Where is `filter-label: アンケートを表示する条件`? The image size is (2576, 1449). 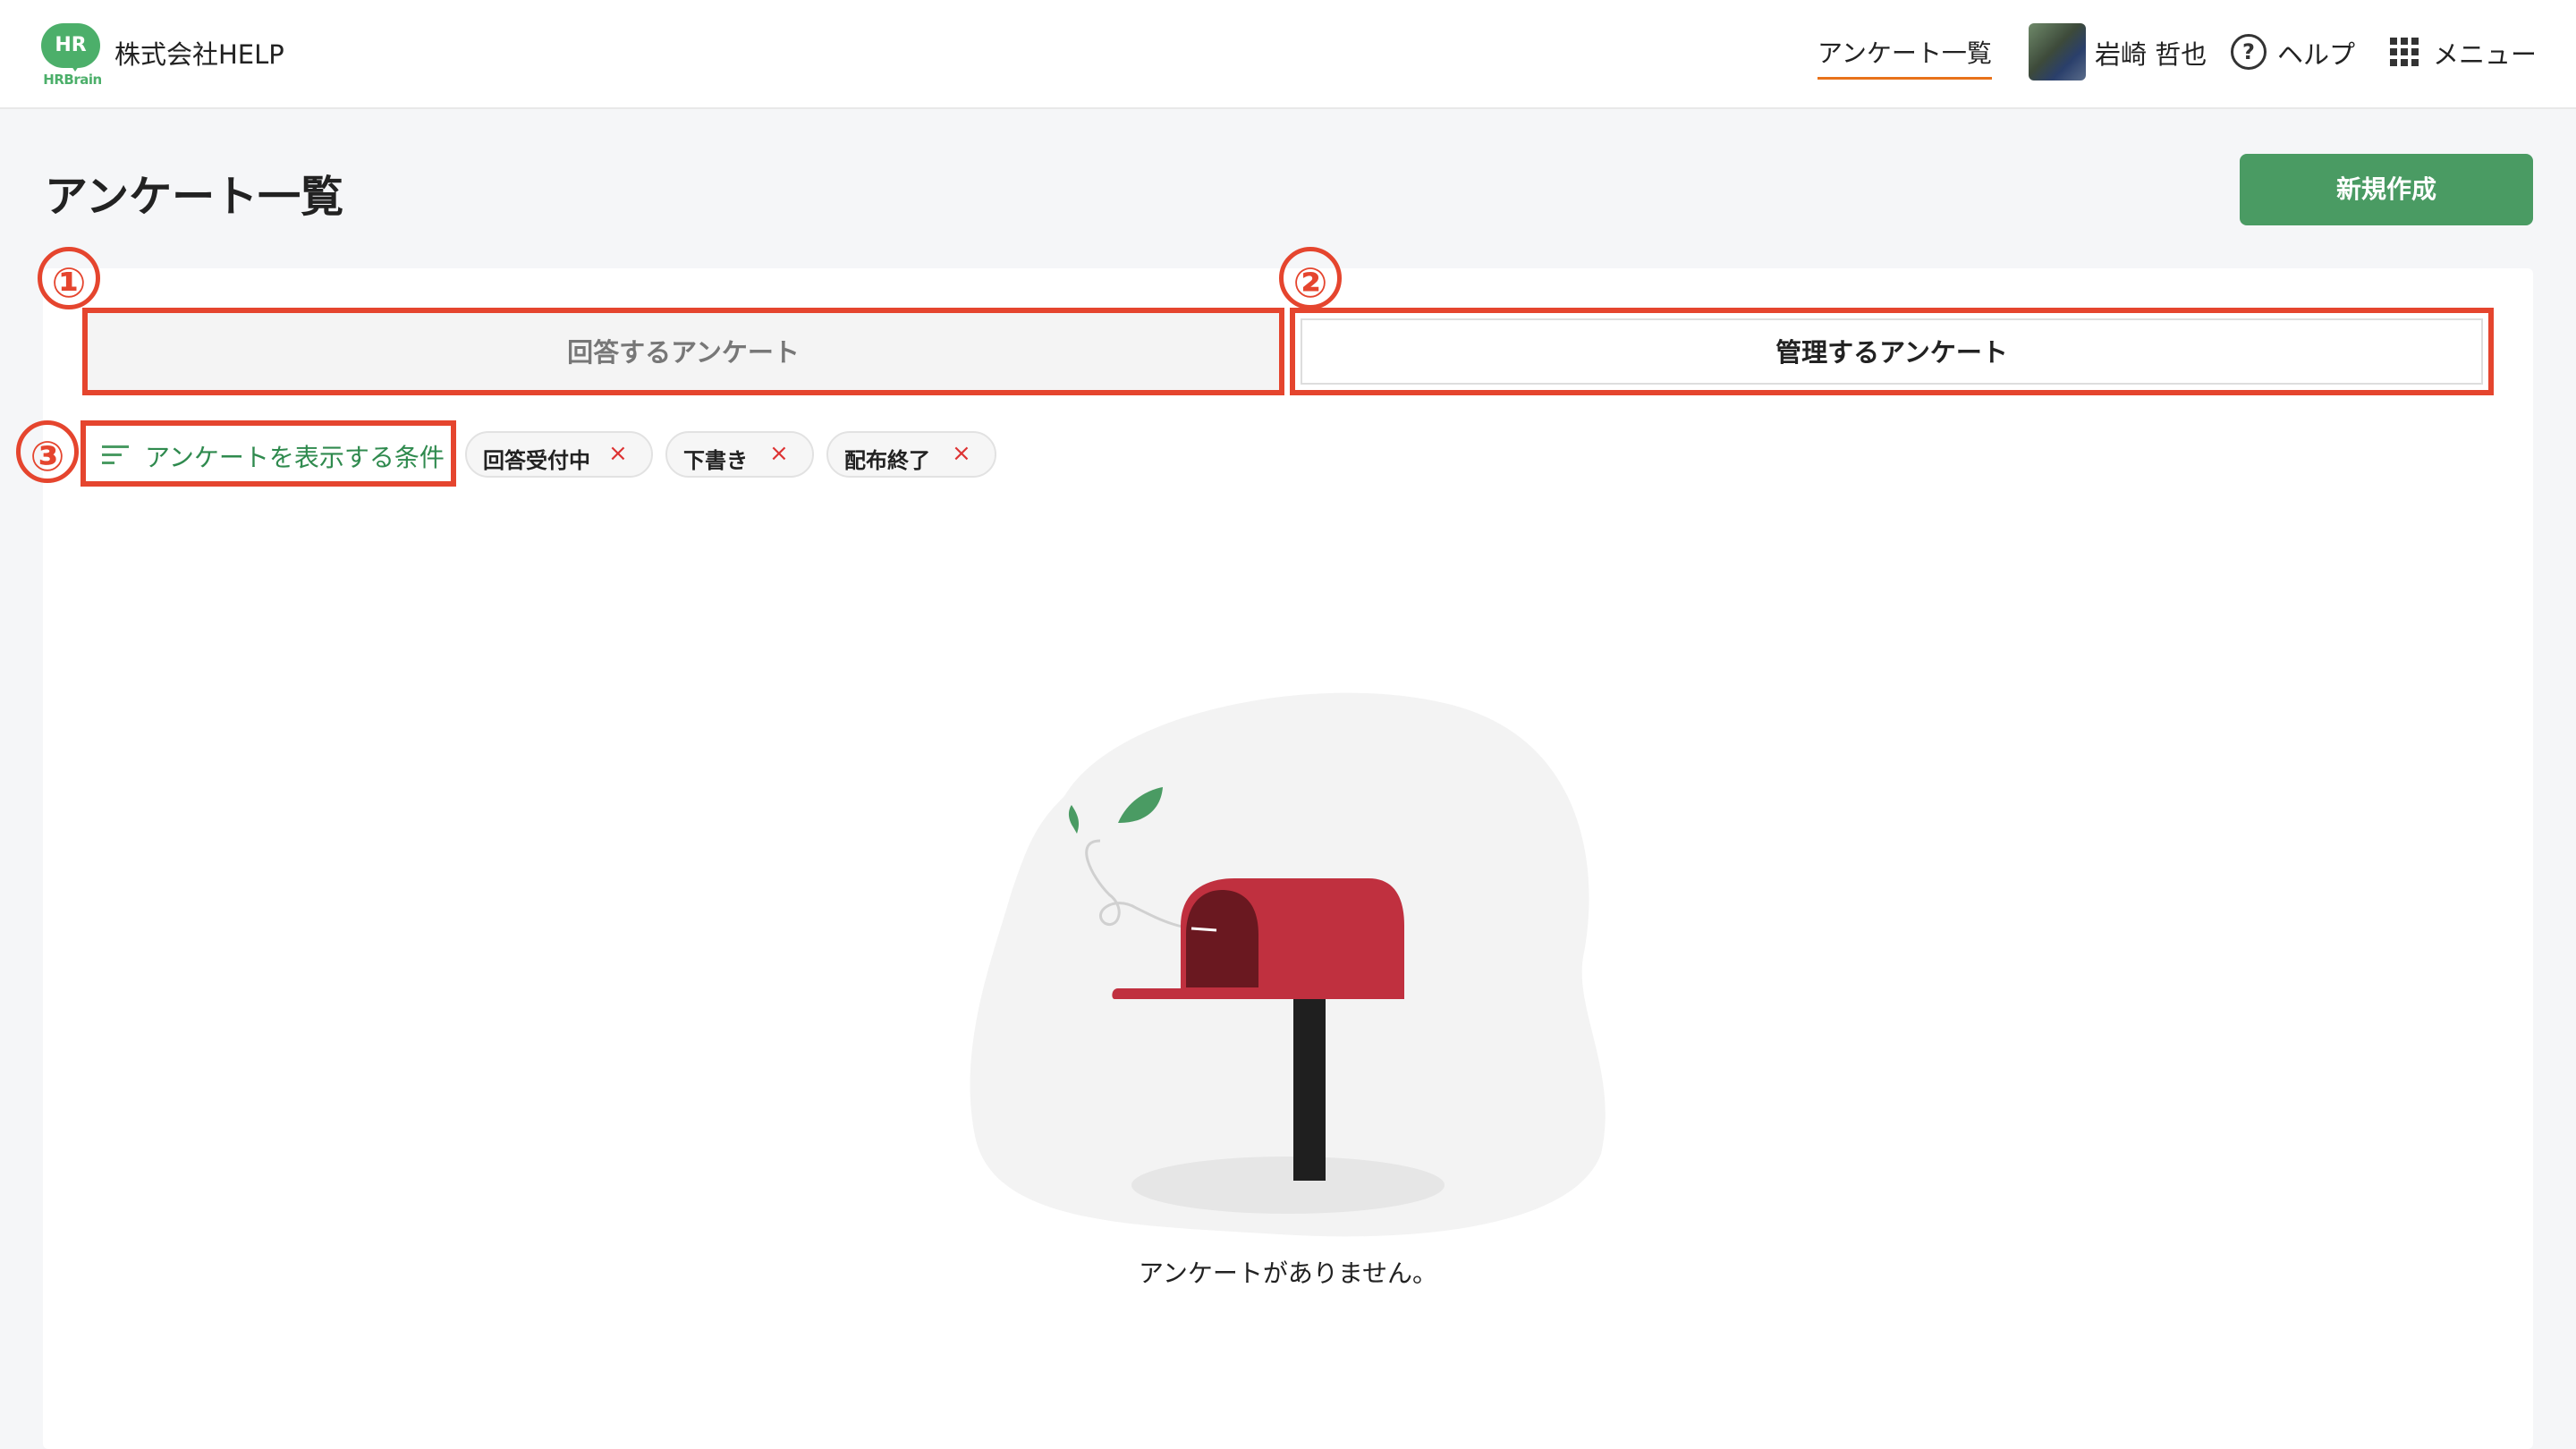
filter-label: アンケートを表示する条件 is located at coordinates (295, 457).